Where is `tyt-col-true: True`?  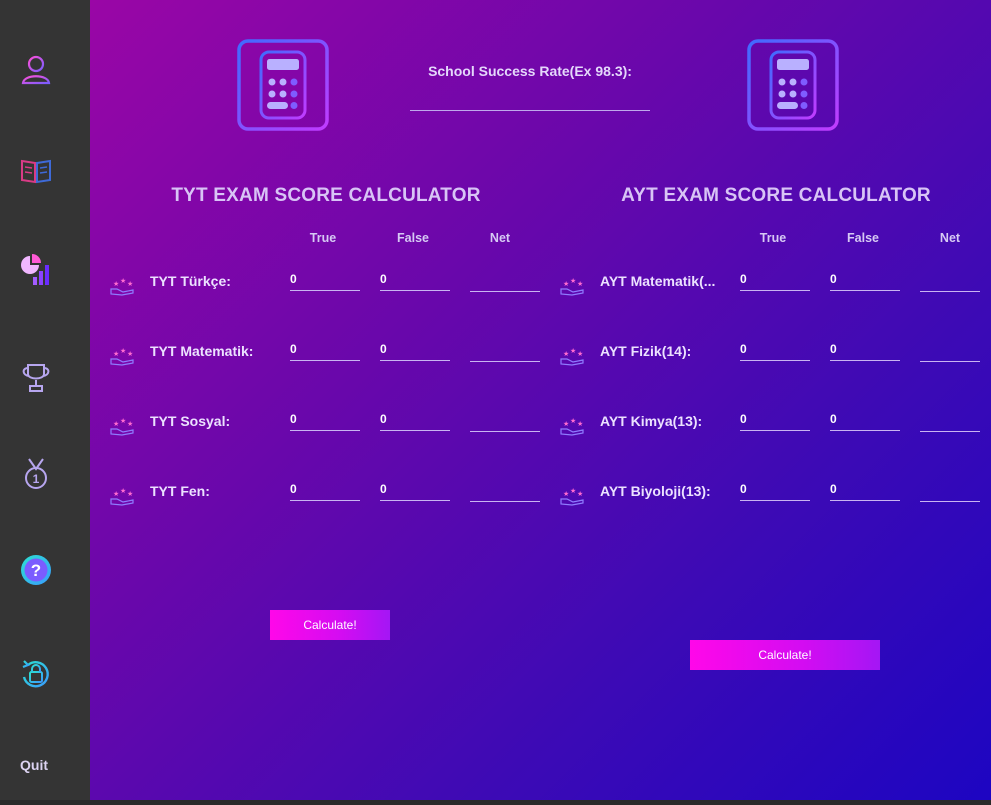 tyt-col-true: True is located at coordinates (323, 238).